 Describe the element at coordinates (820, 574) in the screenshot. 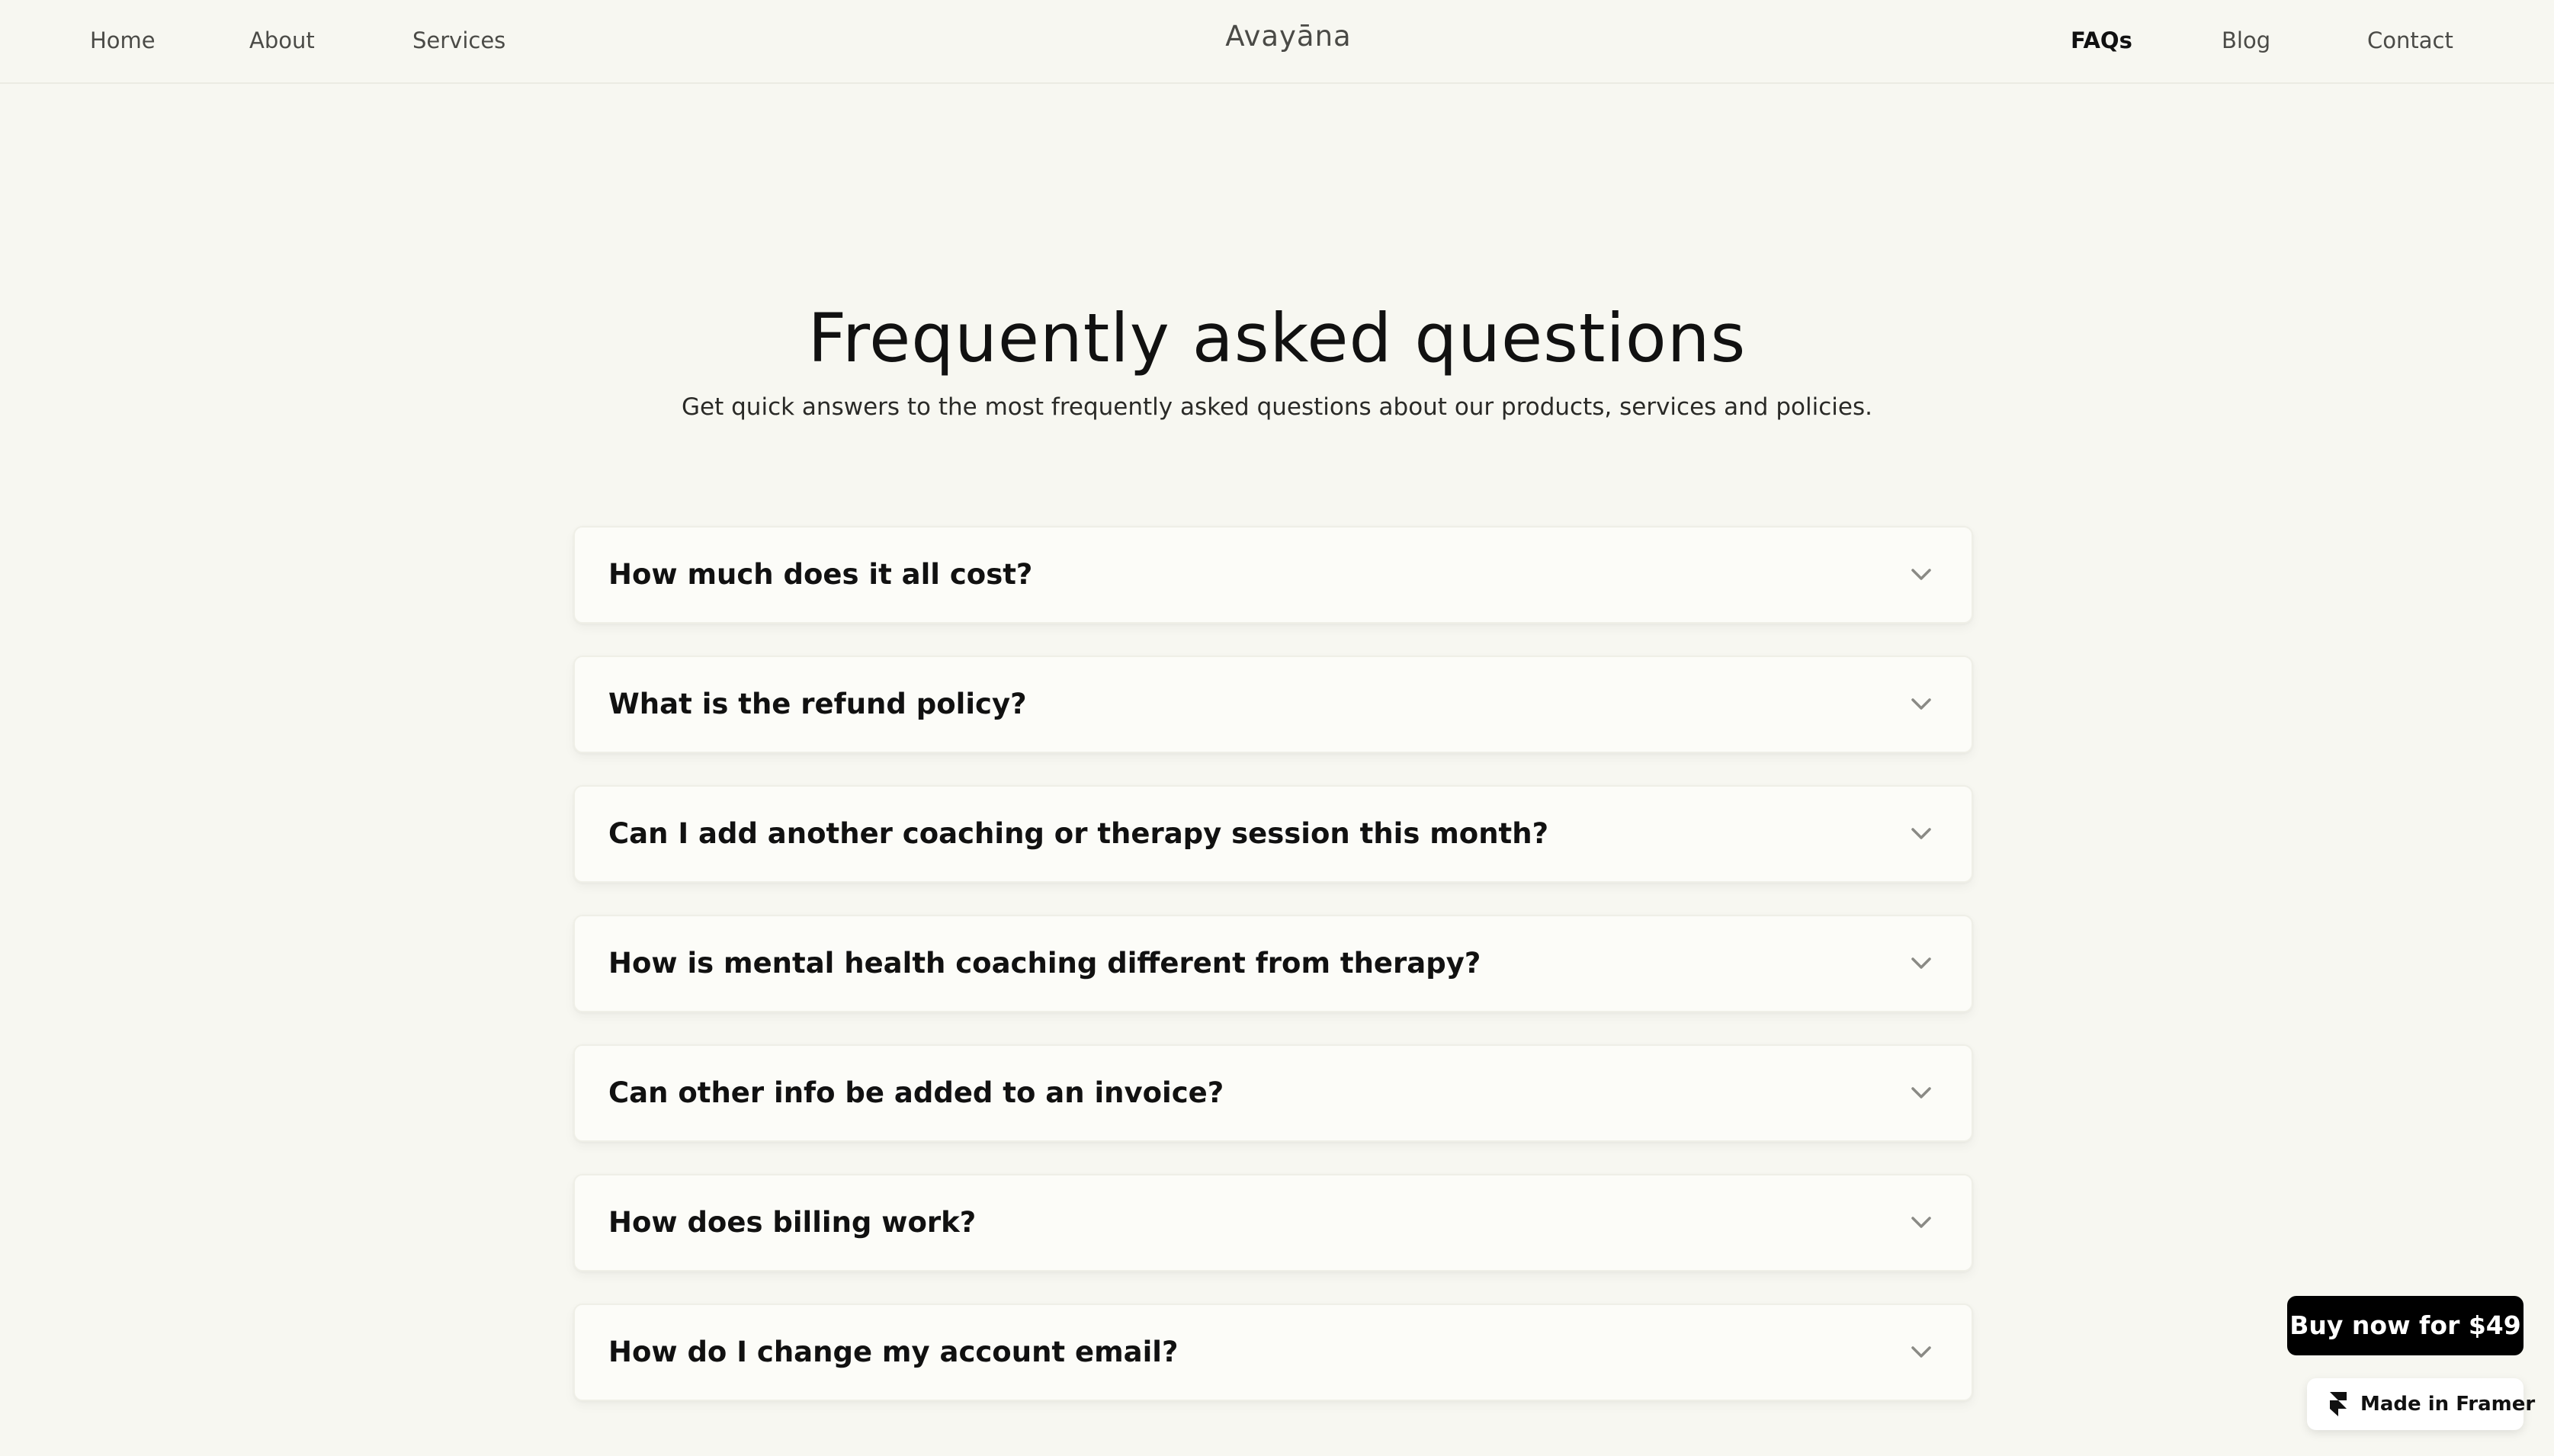

I see `faq-question: How much does it all cost?` at that location.